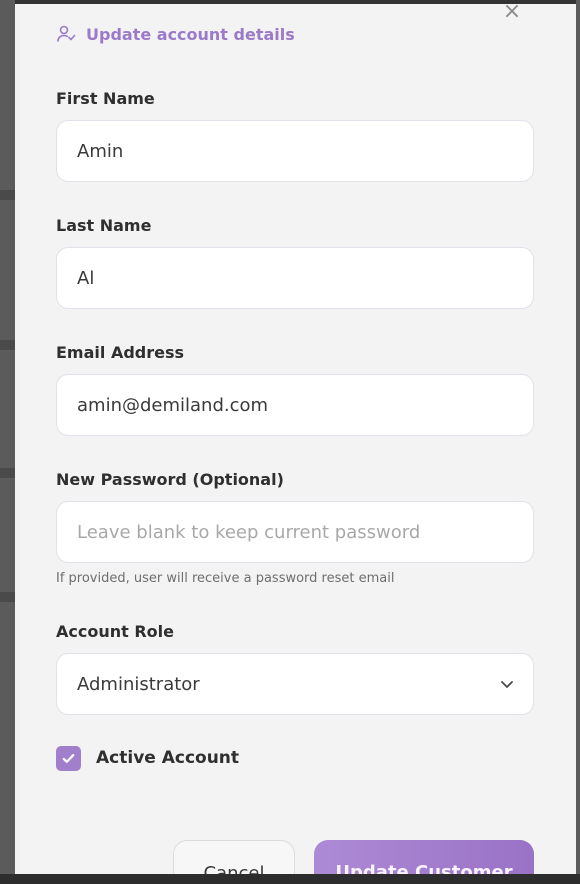 This screenshot has width=580, height=884. What do you see at coordinates (249, 532) in the screenshot?
I see `password-placeholder: Leave blank to keep current password` at bounding box center [249, 532].